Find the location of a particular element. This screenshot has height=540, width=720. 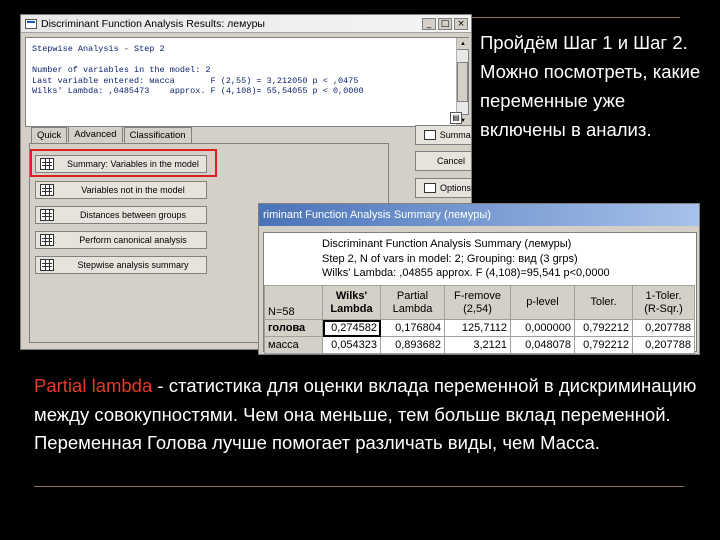

perform-canonical-analysis-button: Perform canonical analysis is located at coordinates (121, 240).